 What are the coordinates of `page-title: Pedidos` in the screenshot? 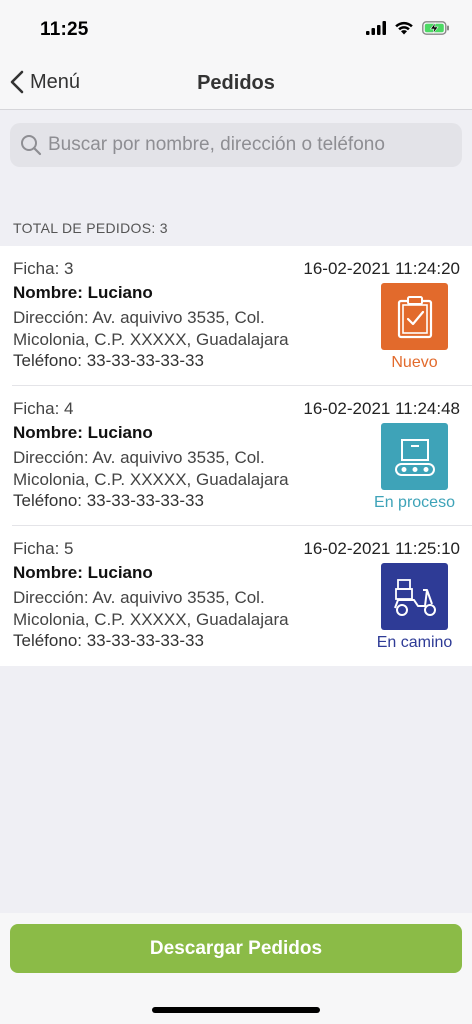 It's located at (236, 83).